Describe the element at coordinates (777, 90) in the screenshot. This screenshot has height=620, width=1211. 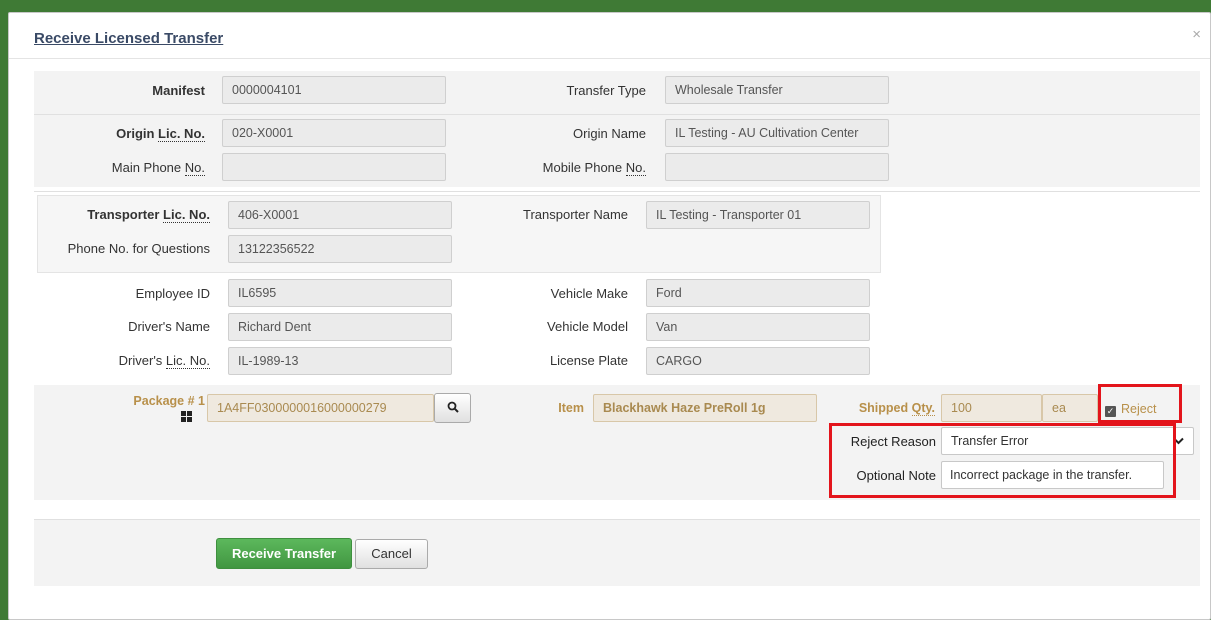
I see `transfer-type-field: Wholesale Transfer` at that location.